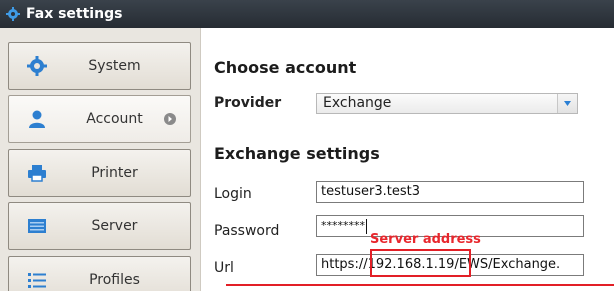 The image size is (614, 291). I want to click on list-icon, so click(37, 280).